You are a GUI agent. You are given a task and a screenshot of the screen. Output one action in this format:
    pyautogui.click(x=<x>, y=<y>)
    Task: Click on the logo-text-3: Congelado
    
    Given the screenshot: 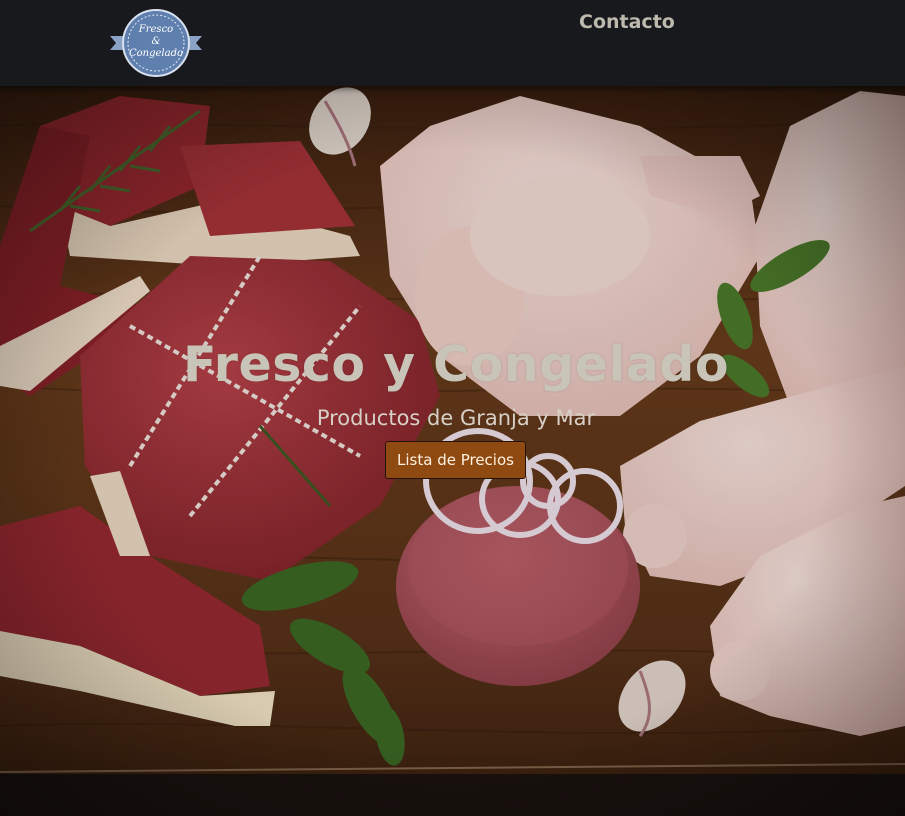 What is the action you would take?
    pyautogui.click(x=156, y=53)
    